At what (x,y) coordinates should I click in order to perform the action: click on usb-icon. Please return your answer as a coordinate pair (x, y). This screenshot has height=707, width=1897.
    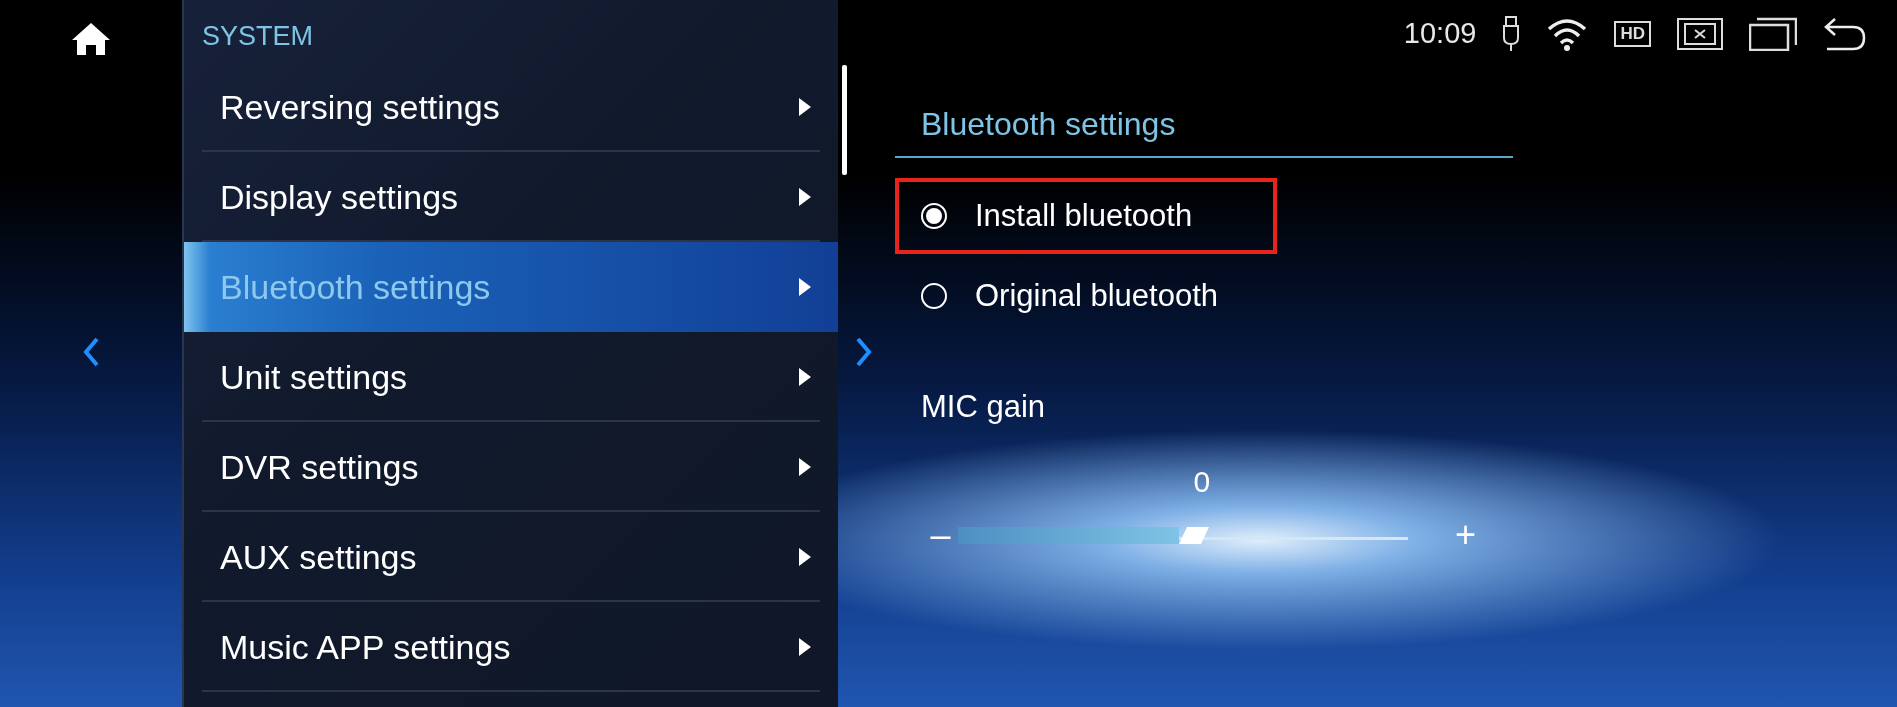
    Looking at the image, I should click on (1511, 33).